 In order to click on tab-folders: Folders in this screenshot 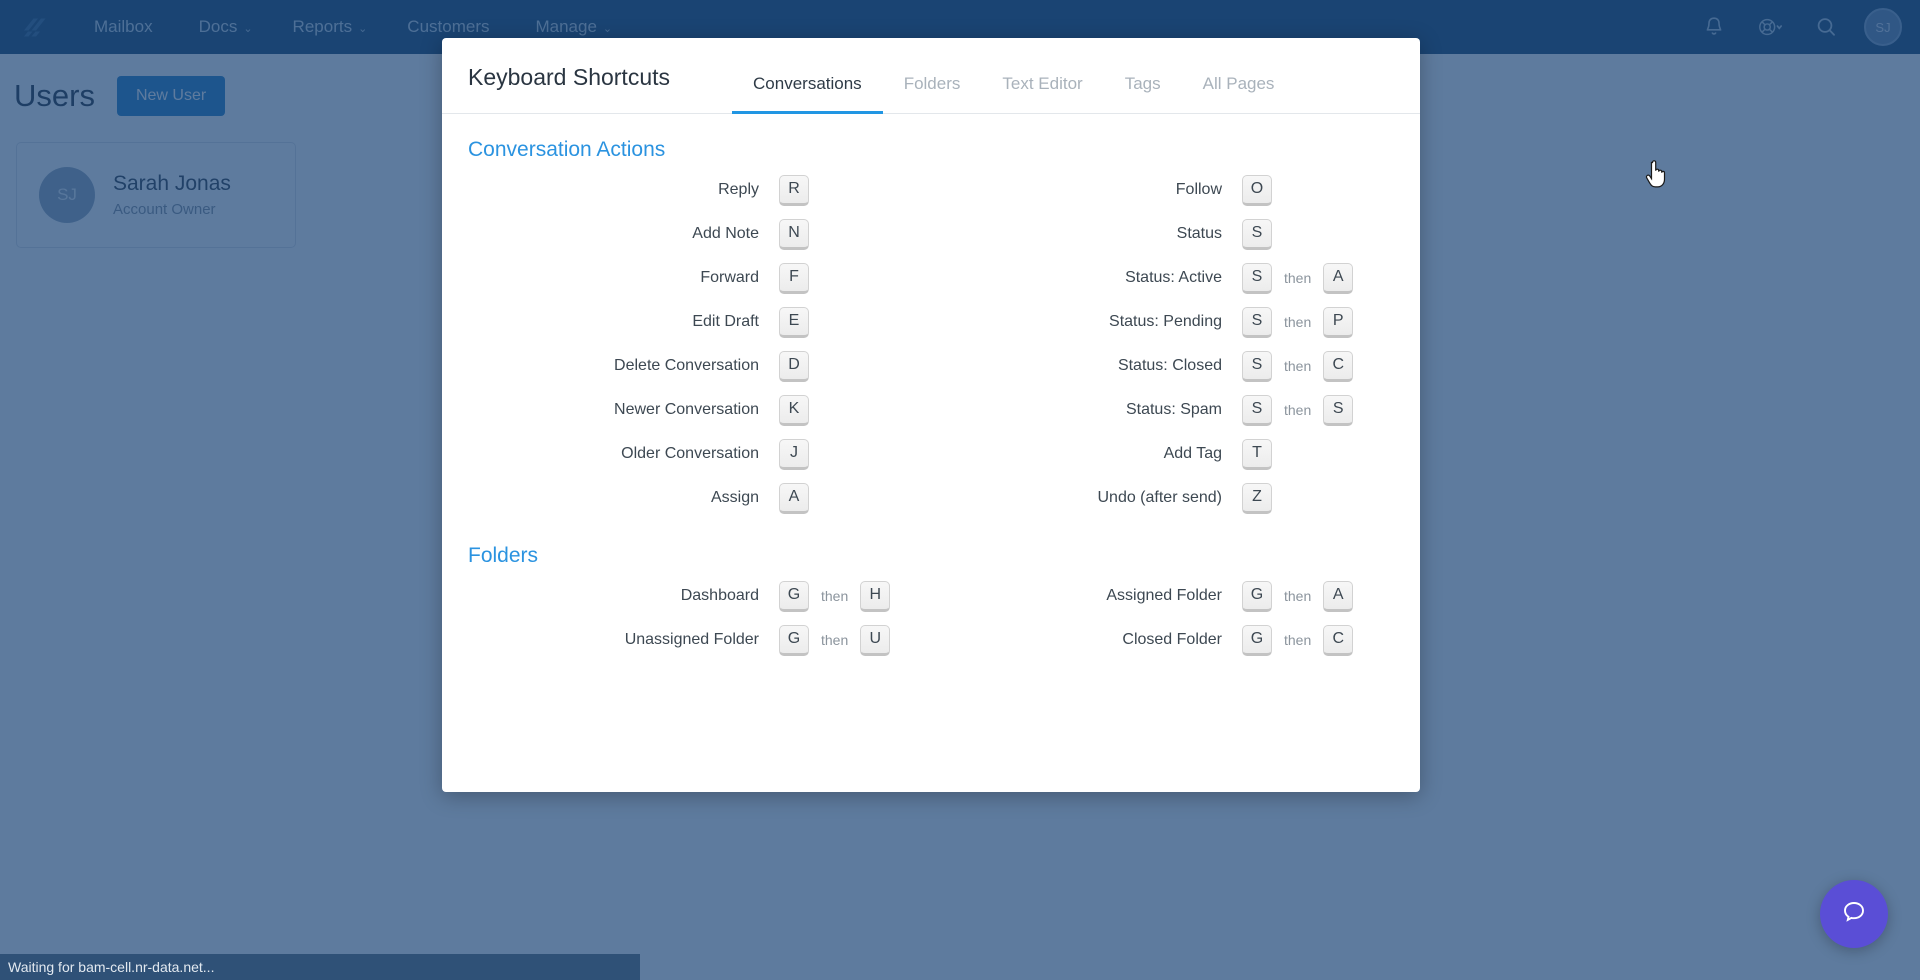, I will do `click(932, 94)`.